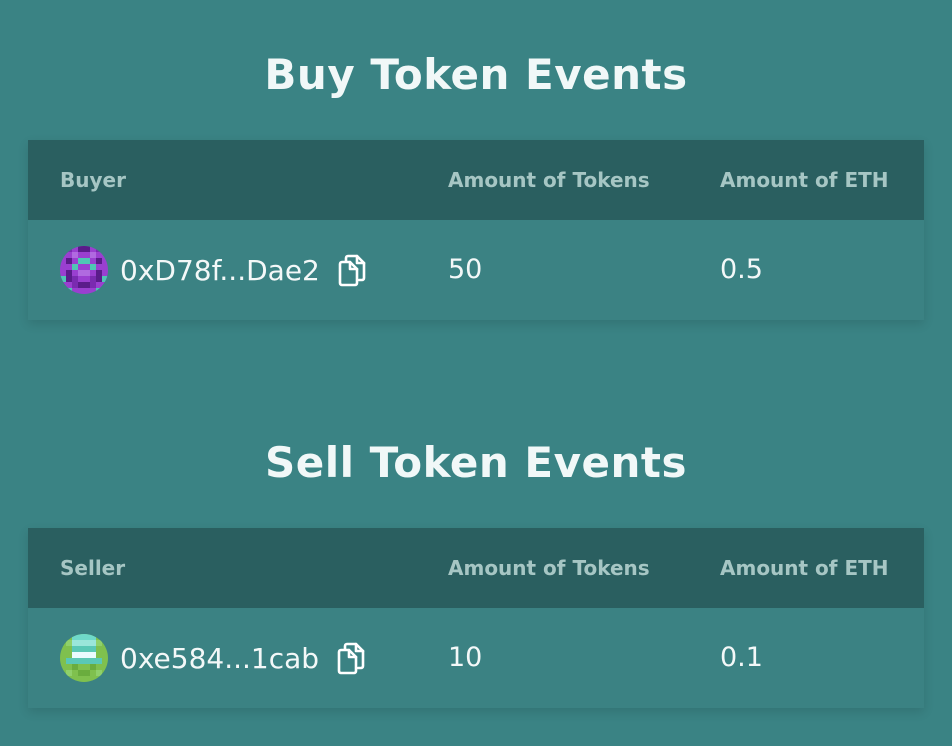 The height and width of the screenshot is (746, 952). I want to click on tokens-amount: 50, so click(465, 269).